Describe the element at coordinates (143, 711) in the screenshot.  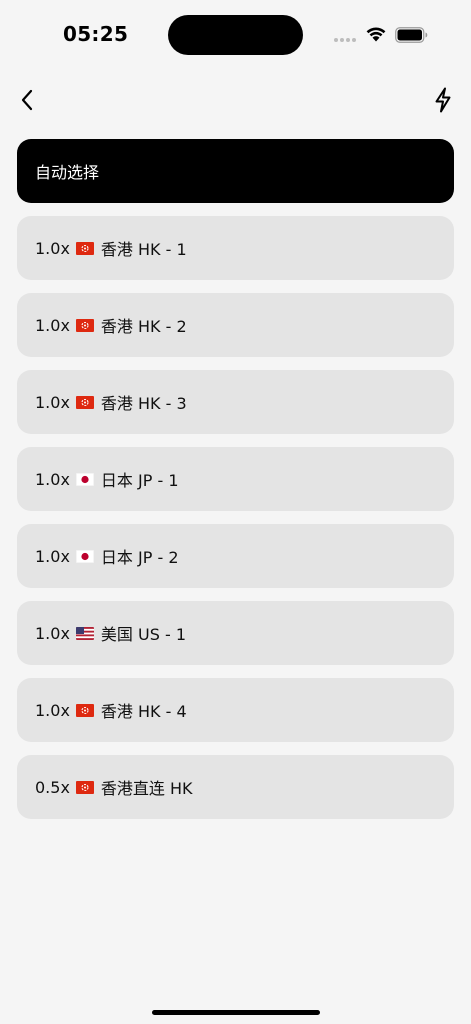
I see `server-name: 香港 HK - 4` at that location.